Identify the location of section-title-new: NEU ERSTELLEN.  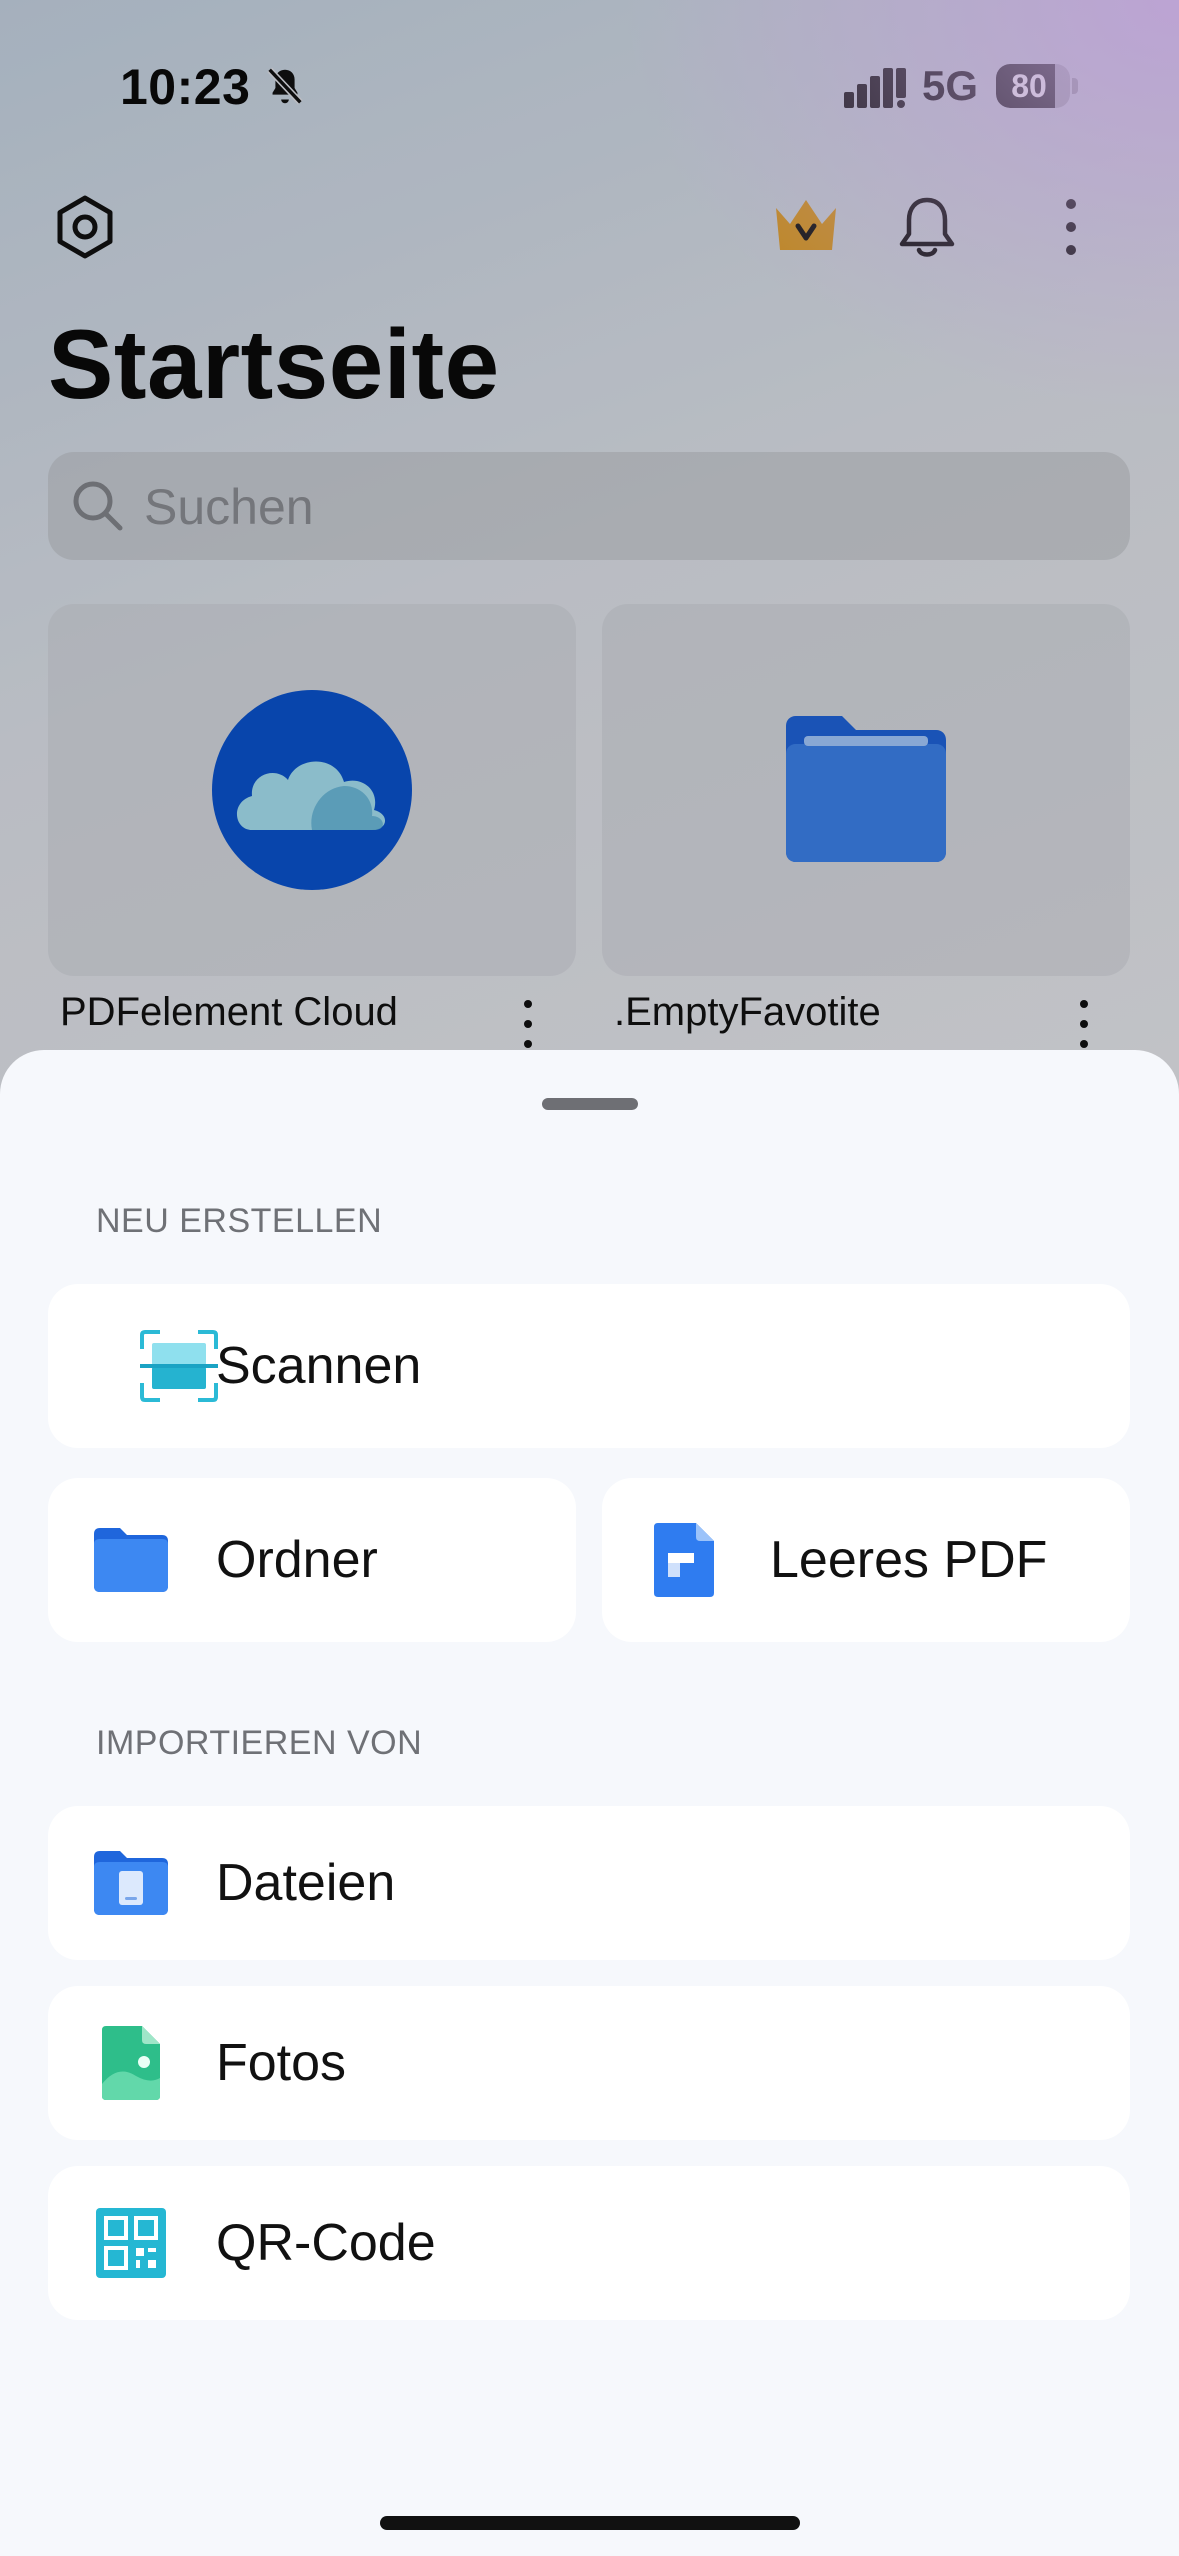
(239, 1221).